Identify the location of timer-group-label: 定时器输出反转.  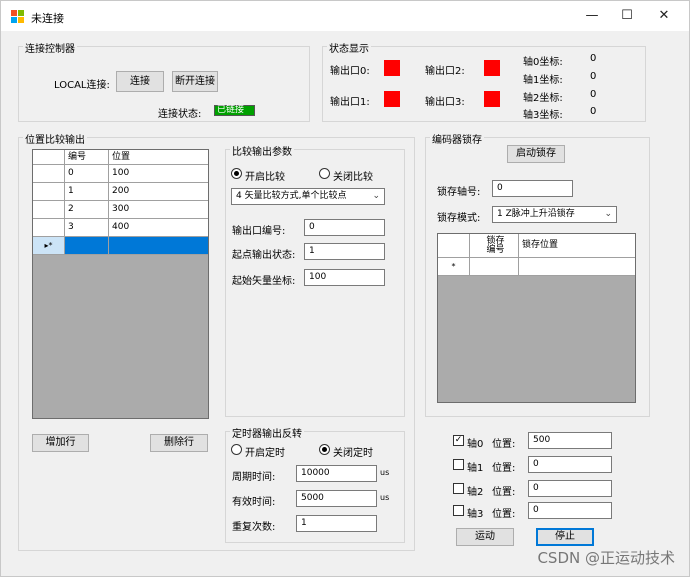
(267, 432).